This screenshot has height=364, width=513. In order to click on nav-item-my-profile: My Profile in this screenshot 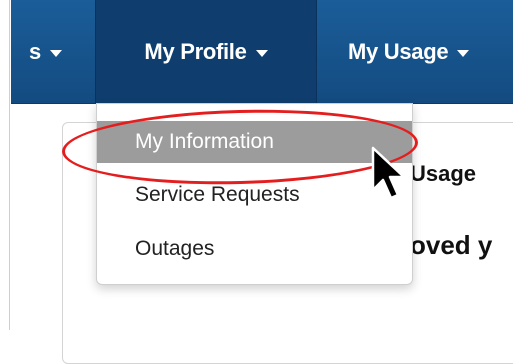, I will do `click(206, 51)`.